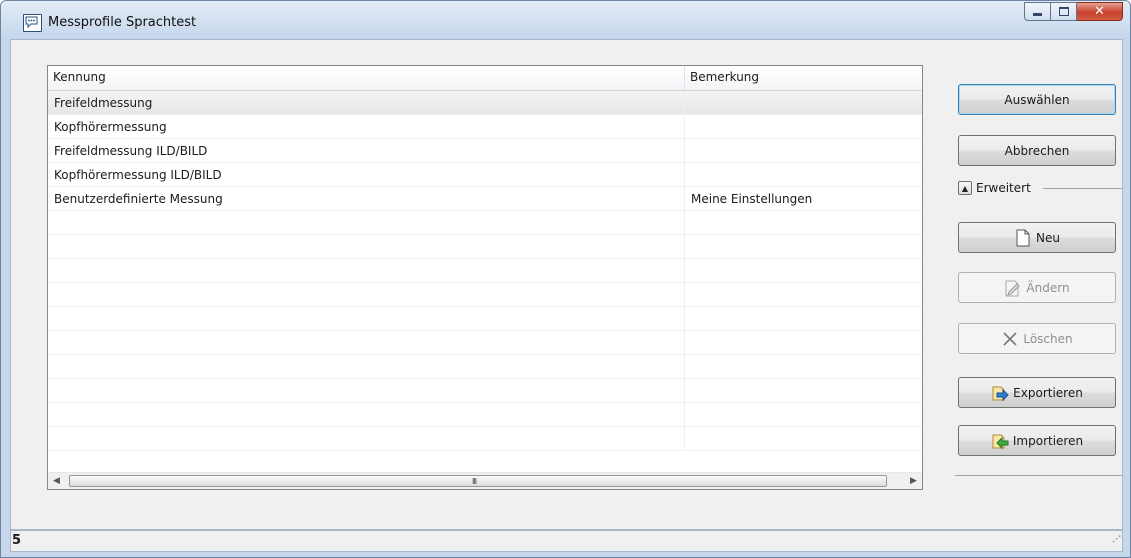 The height and width of the screenshot is (558, 1131). Describe the element at coordinates (56, 481) in the screenshot. I see `scroll-left-icon: ◀` at that location.